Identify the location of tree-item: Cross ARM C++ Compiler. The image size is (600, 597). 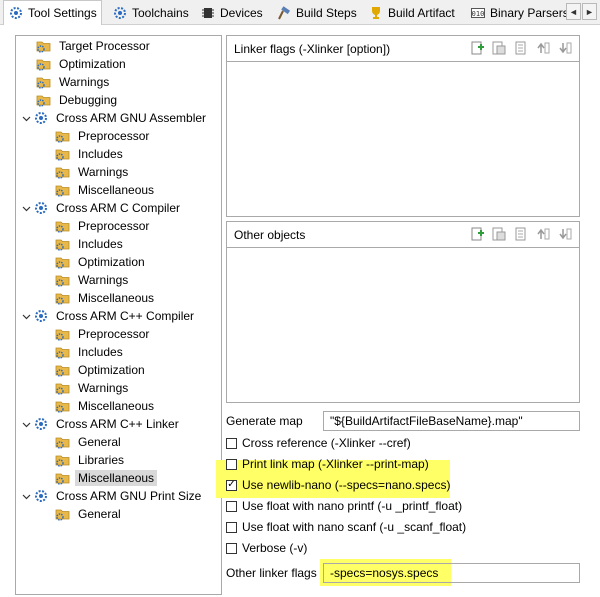
(108, 316).